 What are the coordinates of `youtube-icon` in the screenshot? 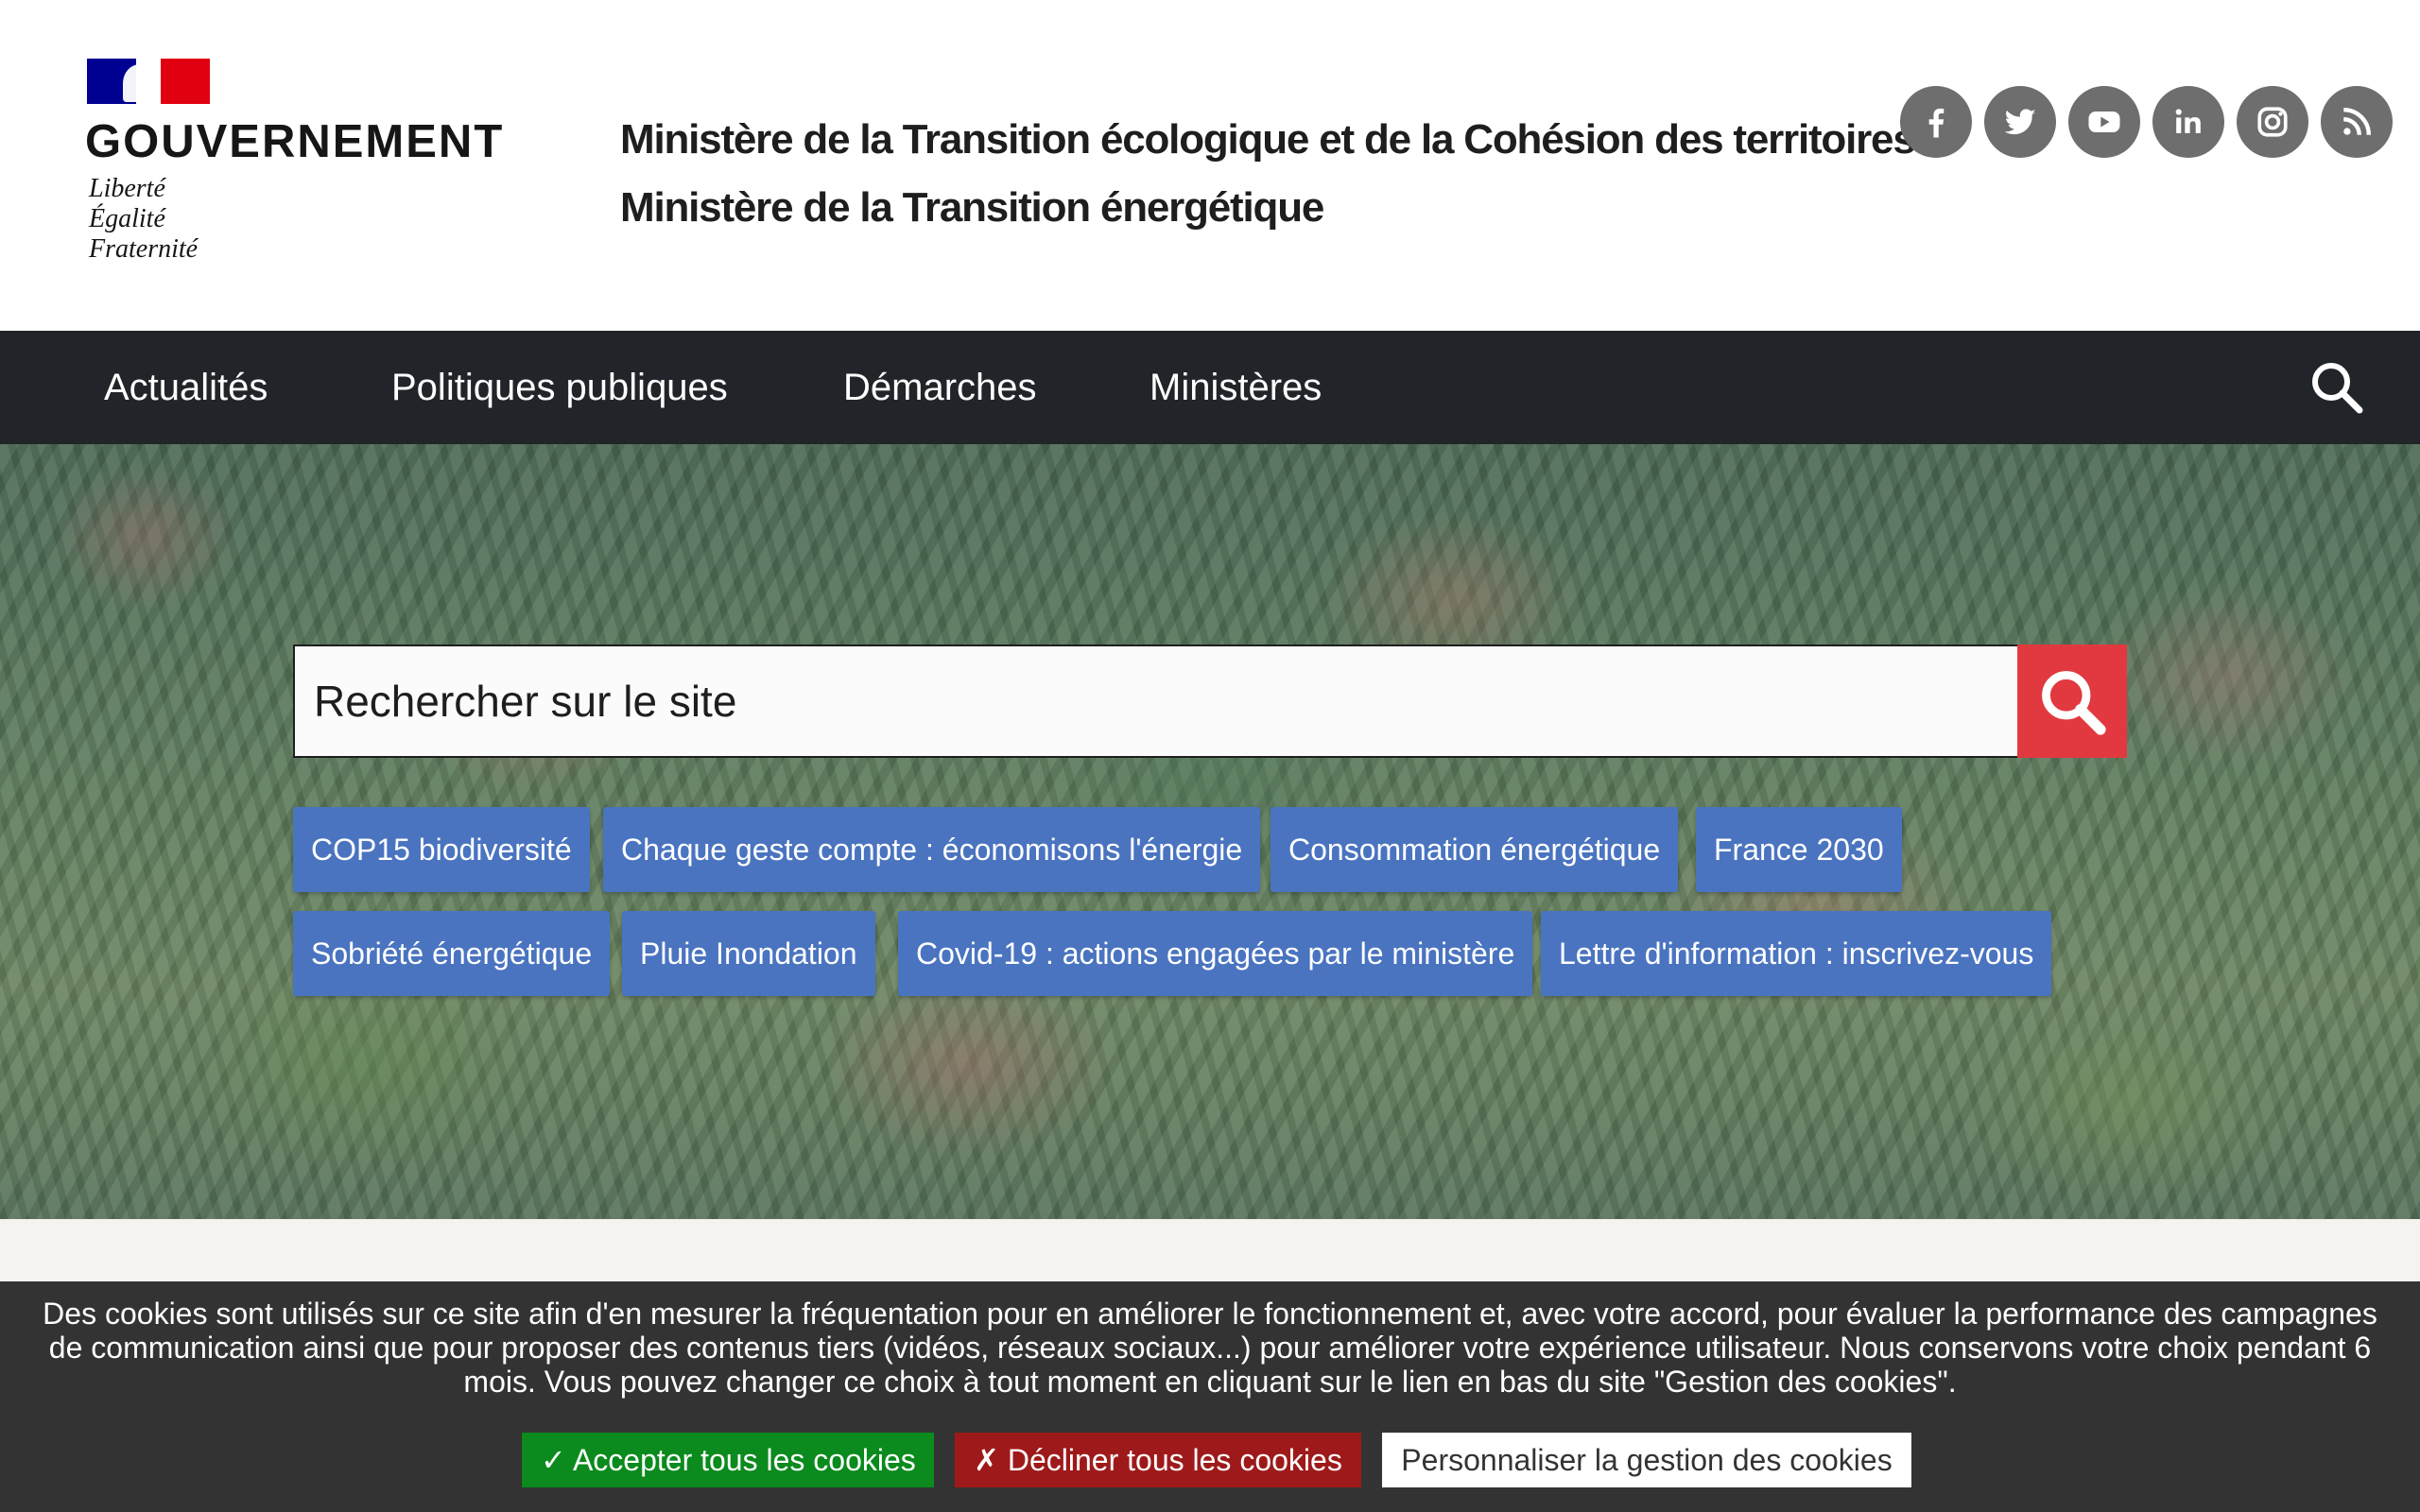 It's located at (2104, 122).